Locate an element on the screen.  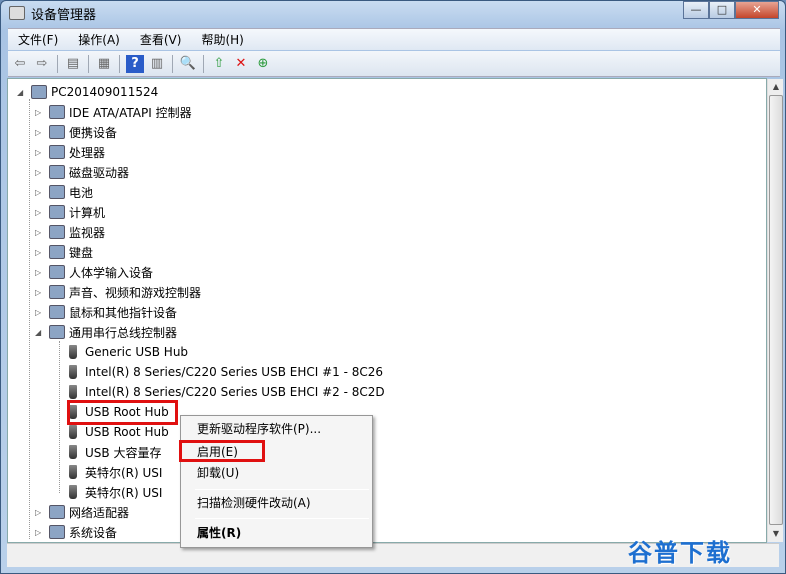
action-pane-icon: ▥ is located at coordinates (157, 64).